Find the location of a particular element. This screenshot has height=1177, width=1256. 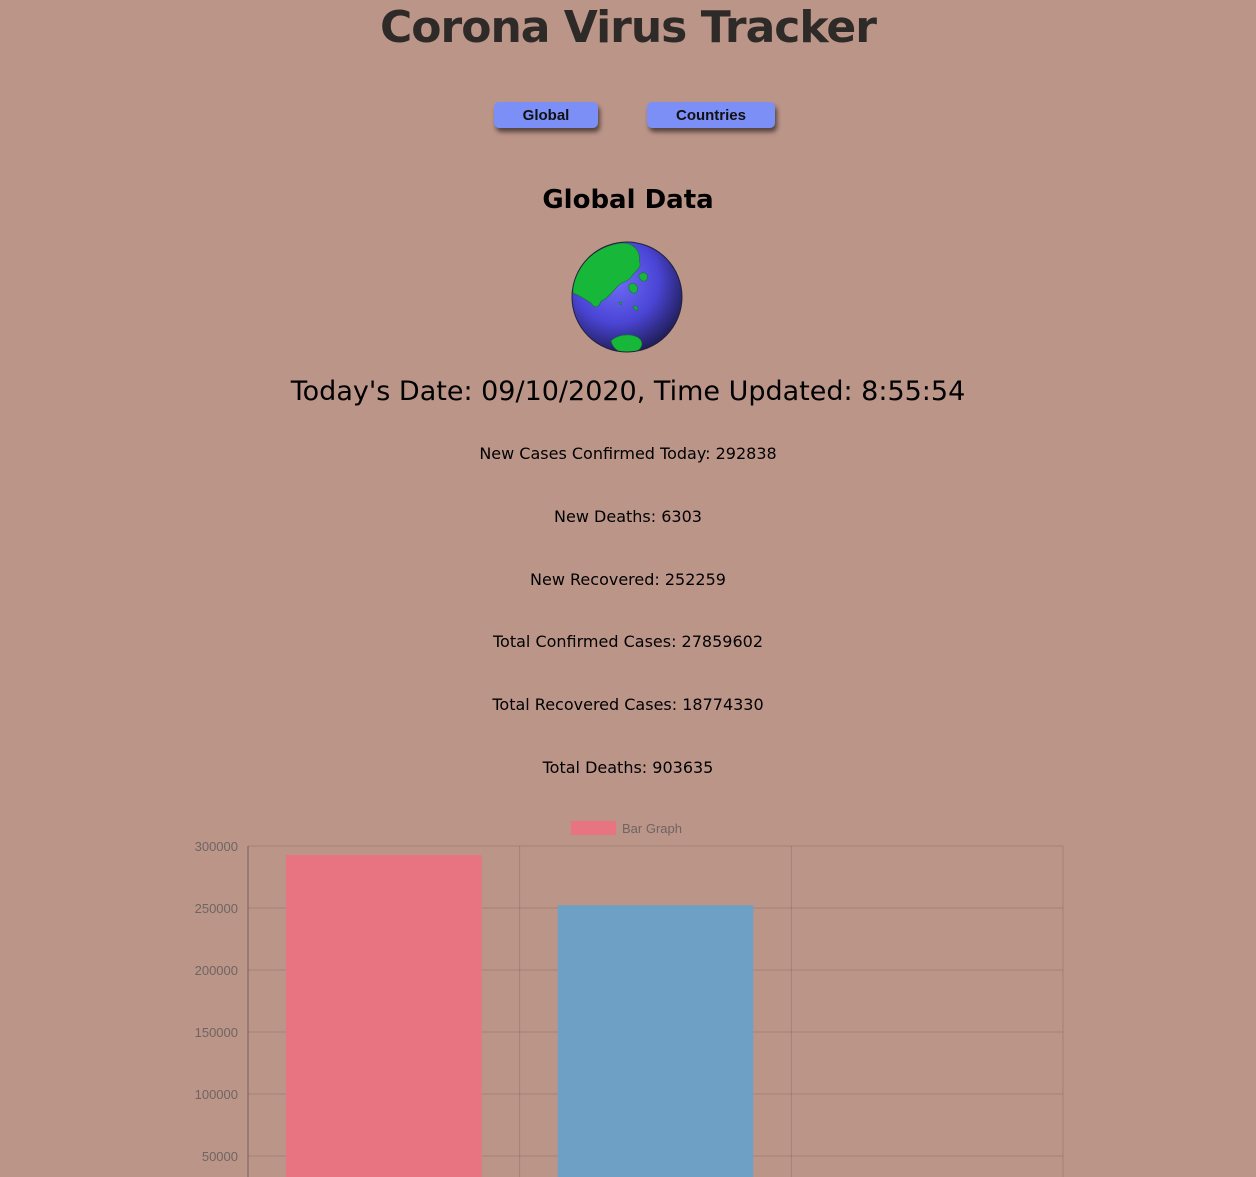

global-button: Global is located at coordinates (546, 115).